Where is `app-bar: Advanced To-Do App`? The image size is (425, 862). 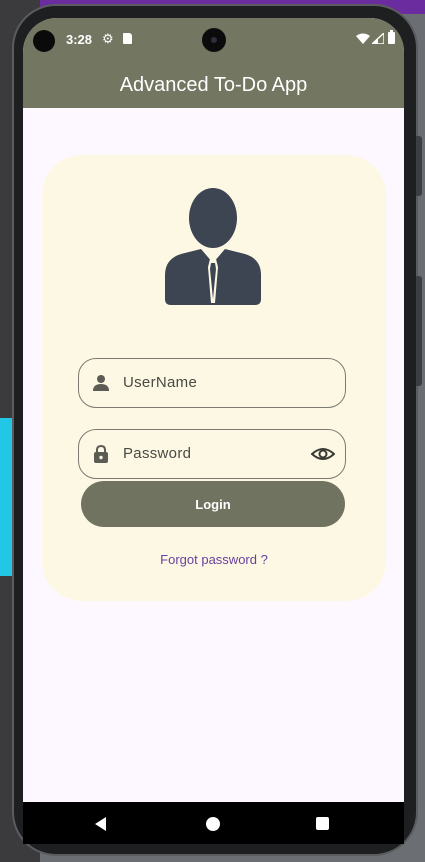 app-bar: Advanced To-Do App is located at coordinates (213, 85).